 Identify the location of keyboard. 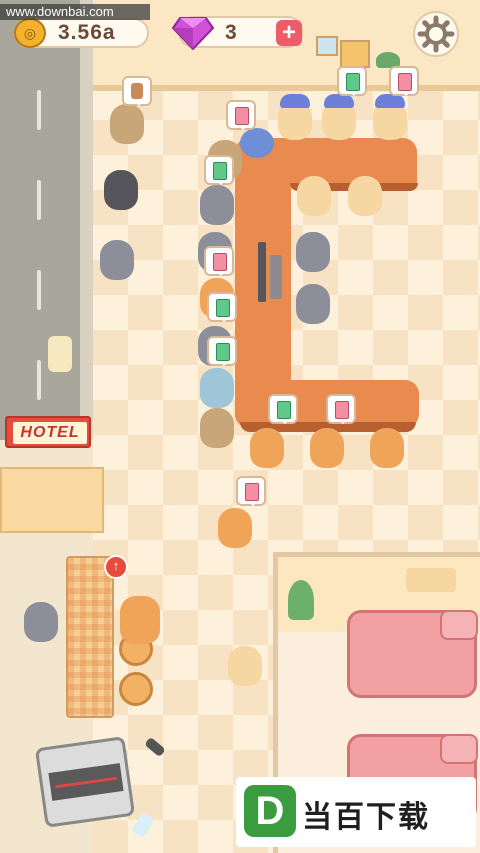
(276, 277).